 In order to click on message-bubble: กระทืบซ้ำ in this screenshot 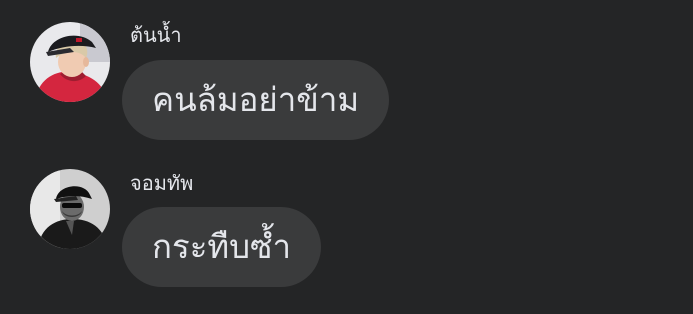, I will do `click(222, 247)`.